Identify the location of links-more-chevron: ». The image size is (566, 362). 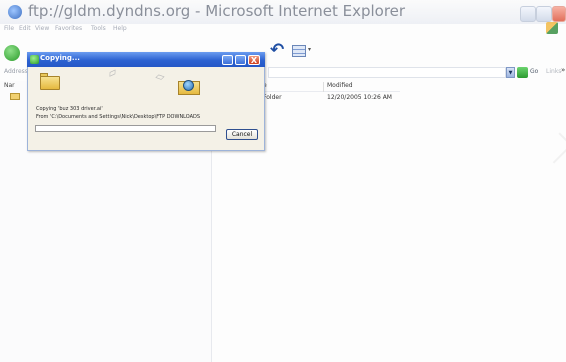
(563, 70).